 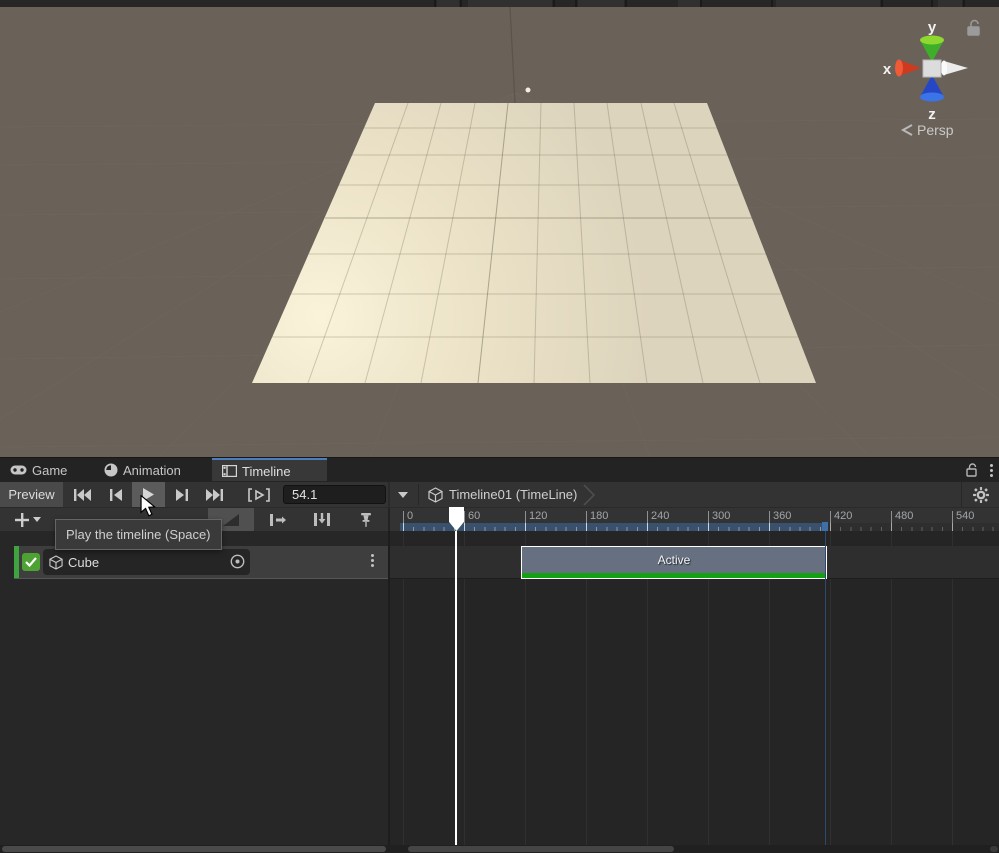 What do you see at coordinates (932, 114) in the screenshot?
I see `gizmo-z-label: z` at bounding box center [932, 114].